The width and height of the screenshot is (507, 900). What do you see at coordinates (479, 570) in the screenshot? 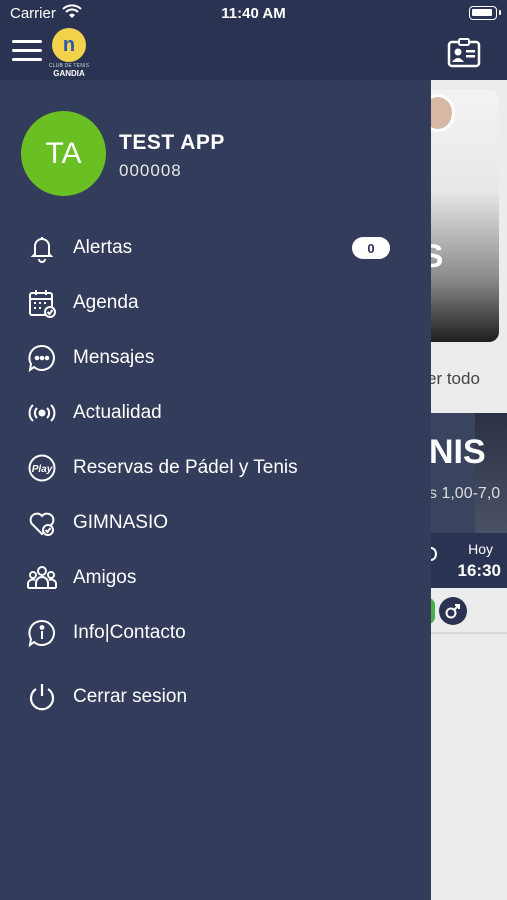
I see `time-label: 16:30` at bounding box center [479, 570].